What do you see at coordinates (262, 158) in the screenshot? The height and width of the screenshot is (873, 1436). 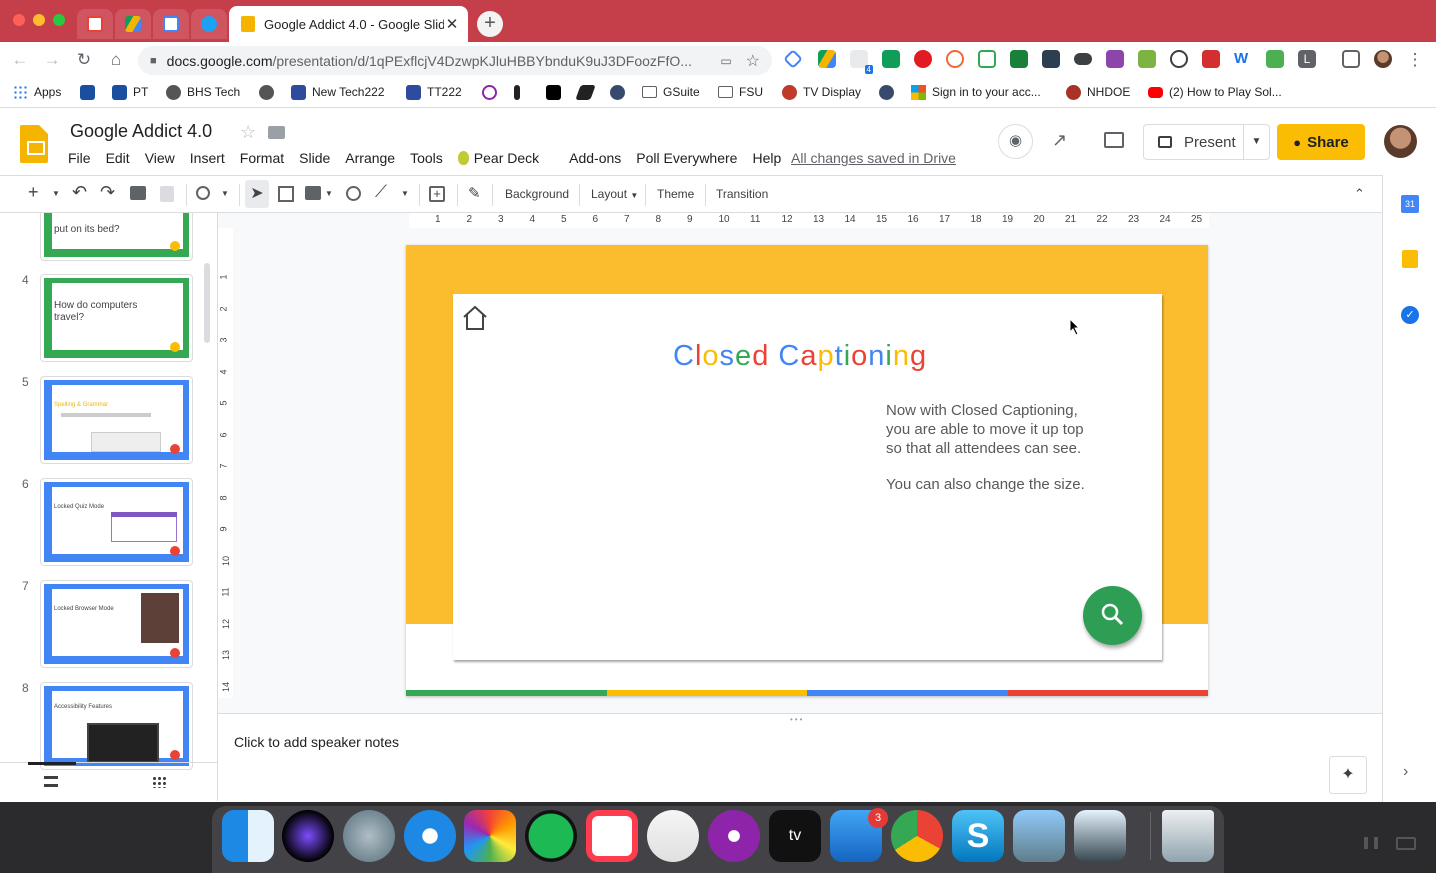 I see `menu-format: Format` at bounding box center [262, 158].